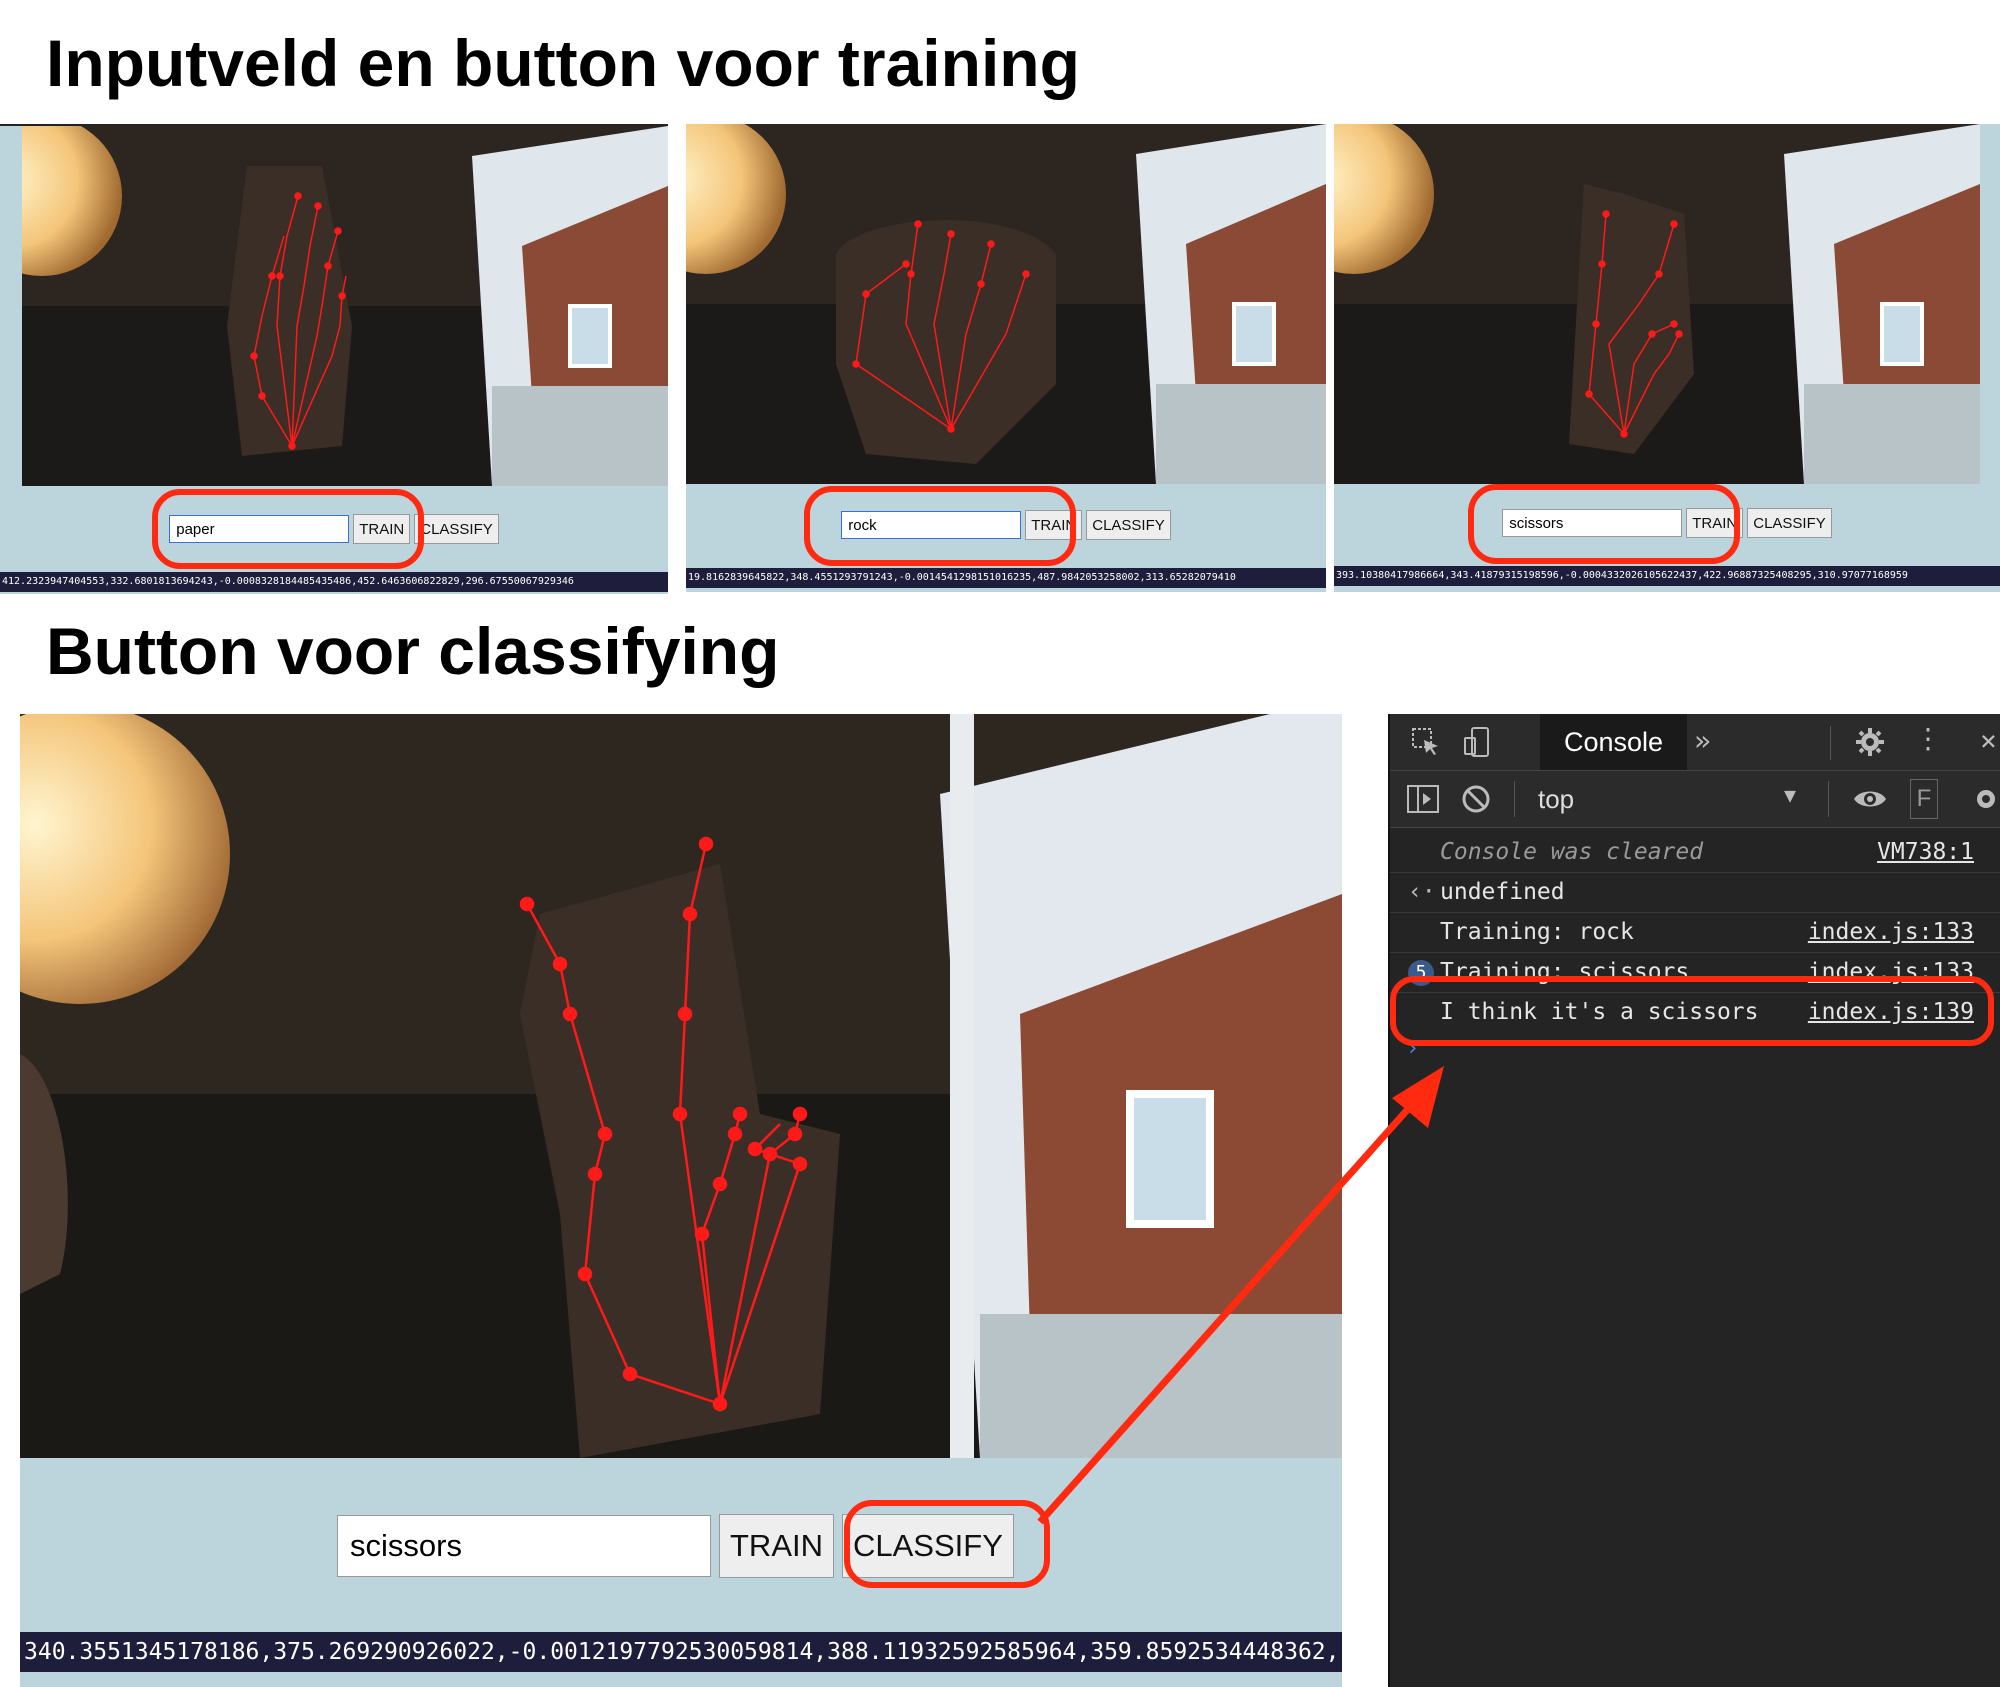 The height and width of the screenshot is (1687, 2000). What do you see at coordinates (940, 526) in the screenshot?
I see `highlight-rock-controls` at bounding box center [940, 526].